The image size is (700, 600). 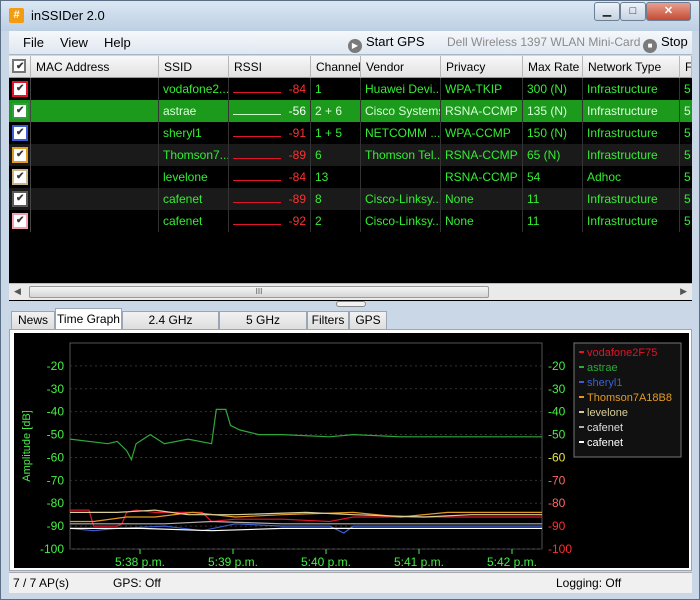 I want to click on column-header: Channel, so click(x=336, y=67).